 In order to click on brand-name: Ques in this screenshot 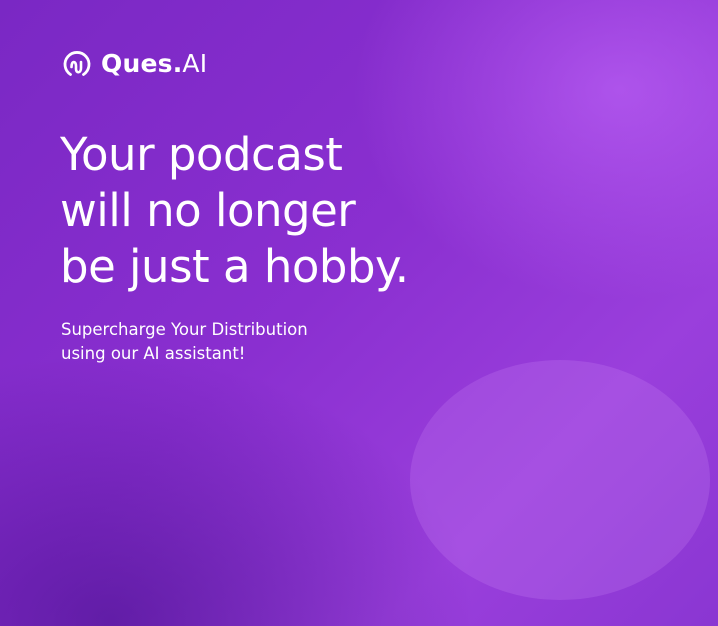, I will do `click(137, 63)`.